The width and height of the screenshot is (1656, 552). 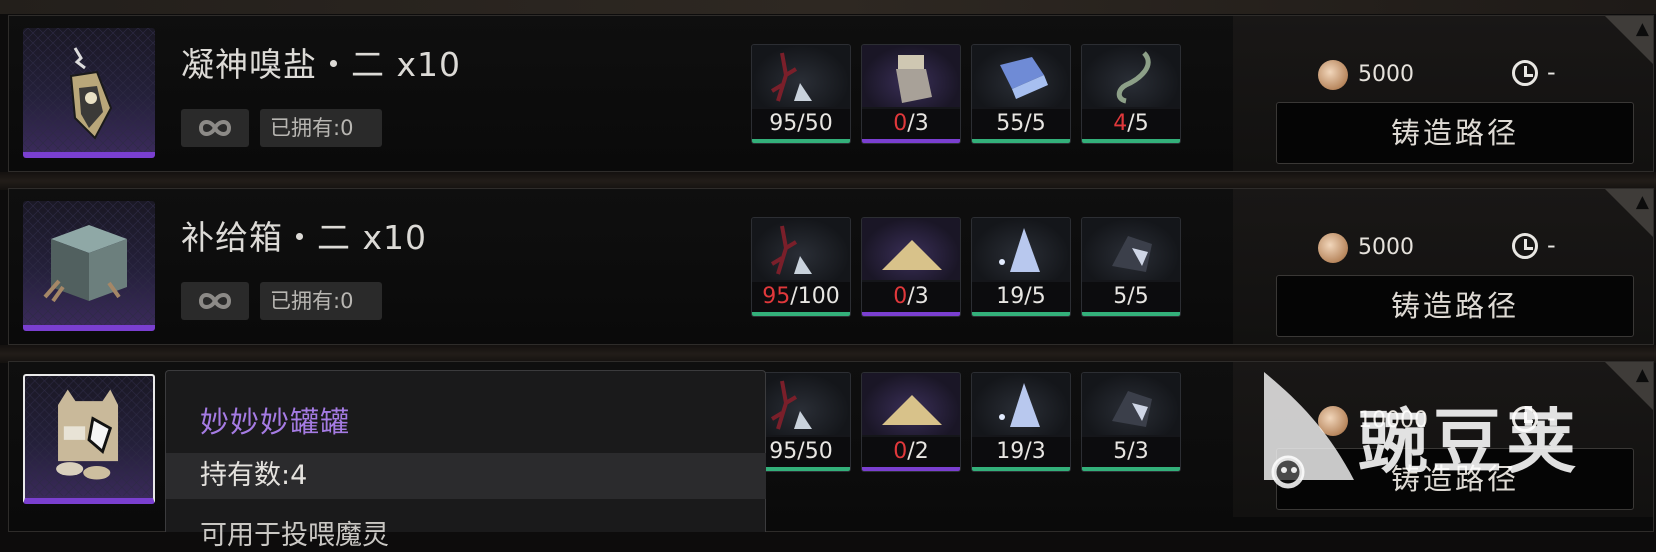 What do you see at coordinates (1021, 124) in the screenshot?
I see `material-quantity: 55/5` at bounding box center [1021, 124].